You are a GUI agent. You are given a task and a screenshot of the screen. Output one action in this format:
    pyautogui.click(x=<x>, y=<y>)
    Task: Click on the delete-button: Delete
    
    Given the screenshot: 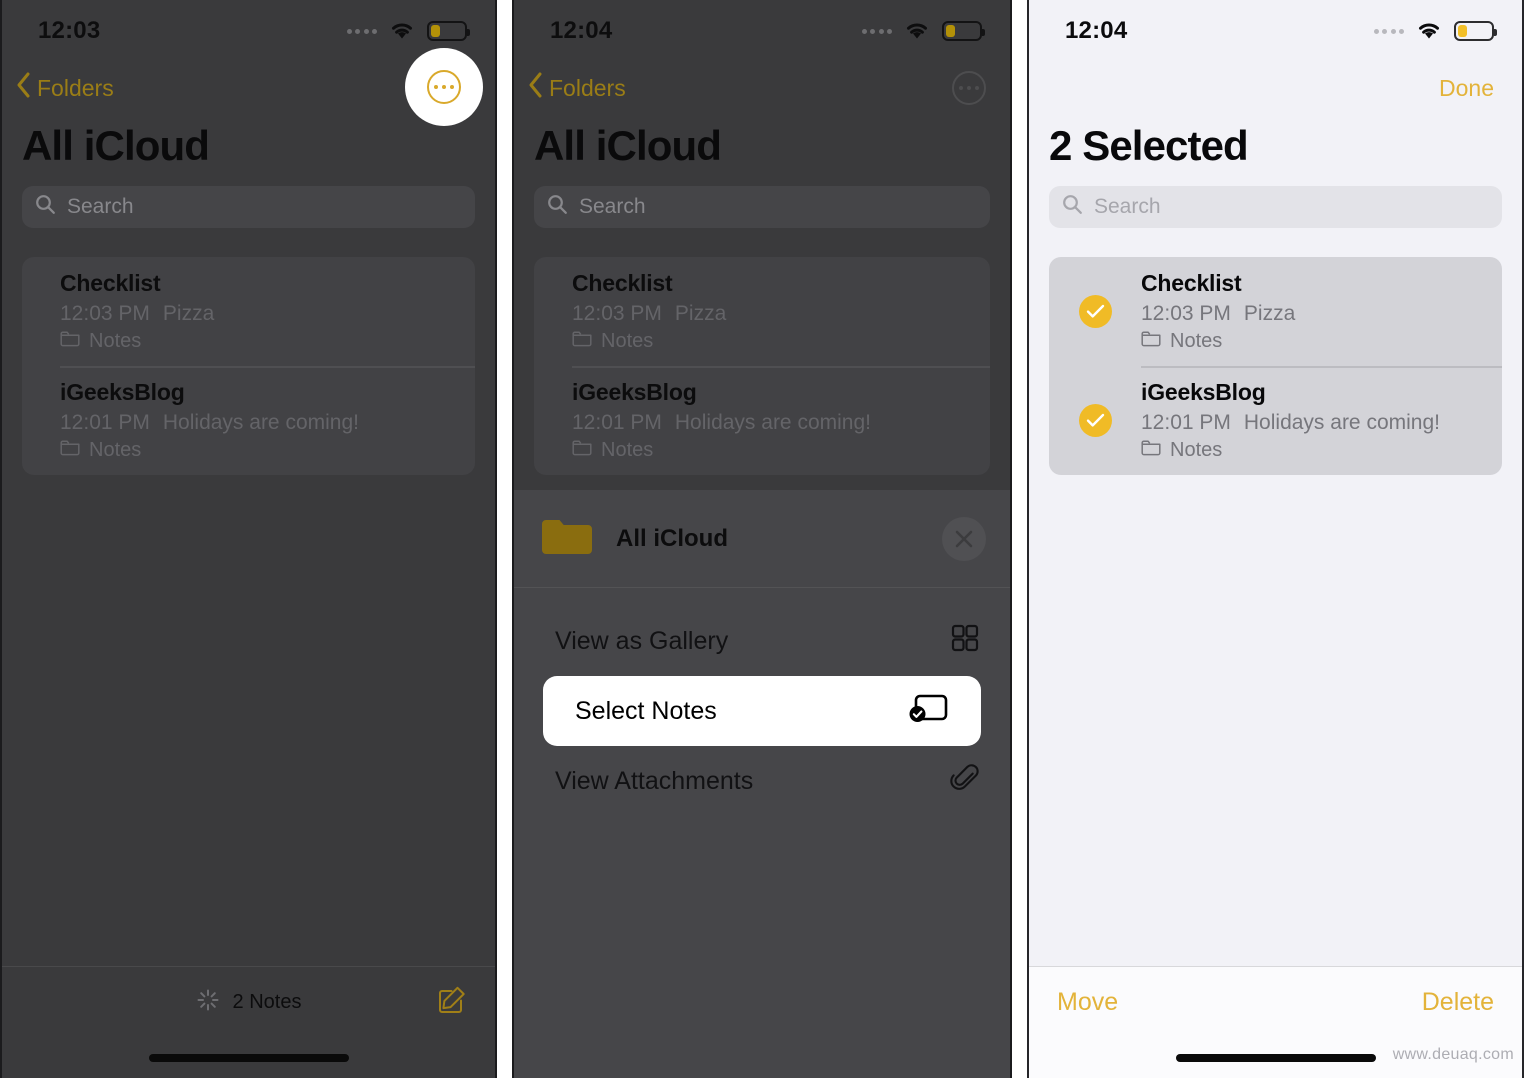 What is the action you would take?
    pyautogui.click(x=1458, y=1002)
    